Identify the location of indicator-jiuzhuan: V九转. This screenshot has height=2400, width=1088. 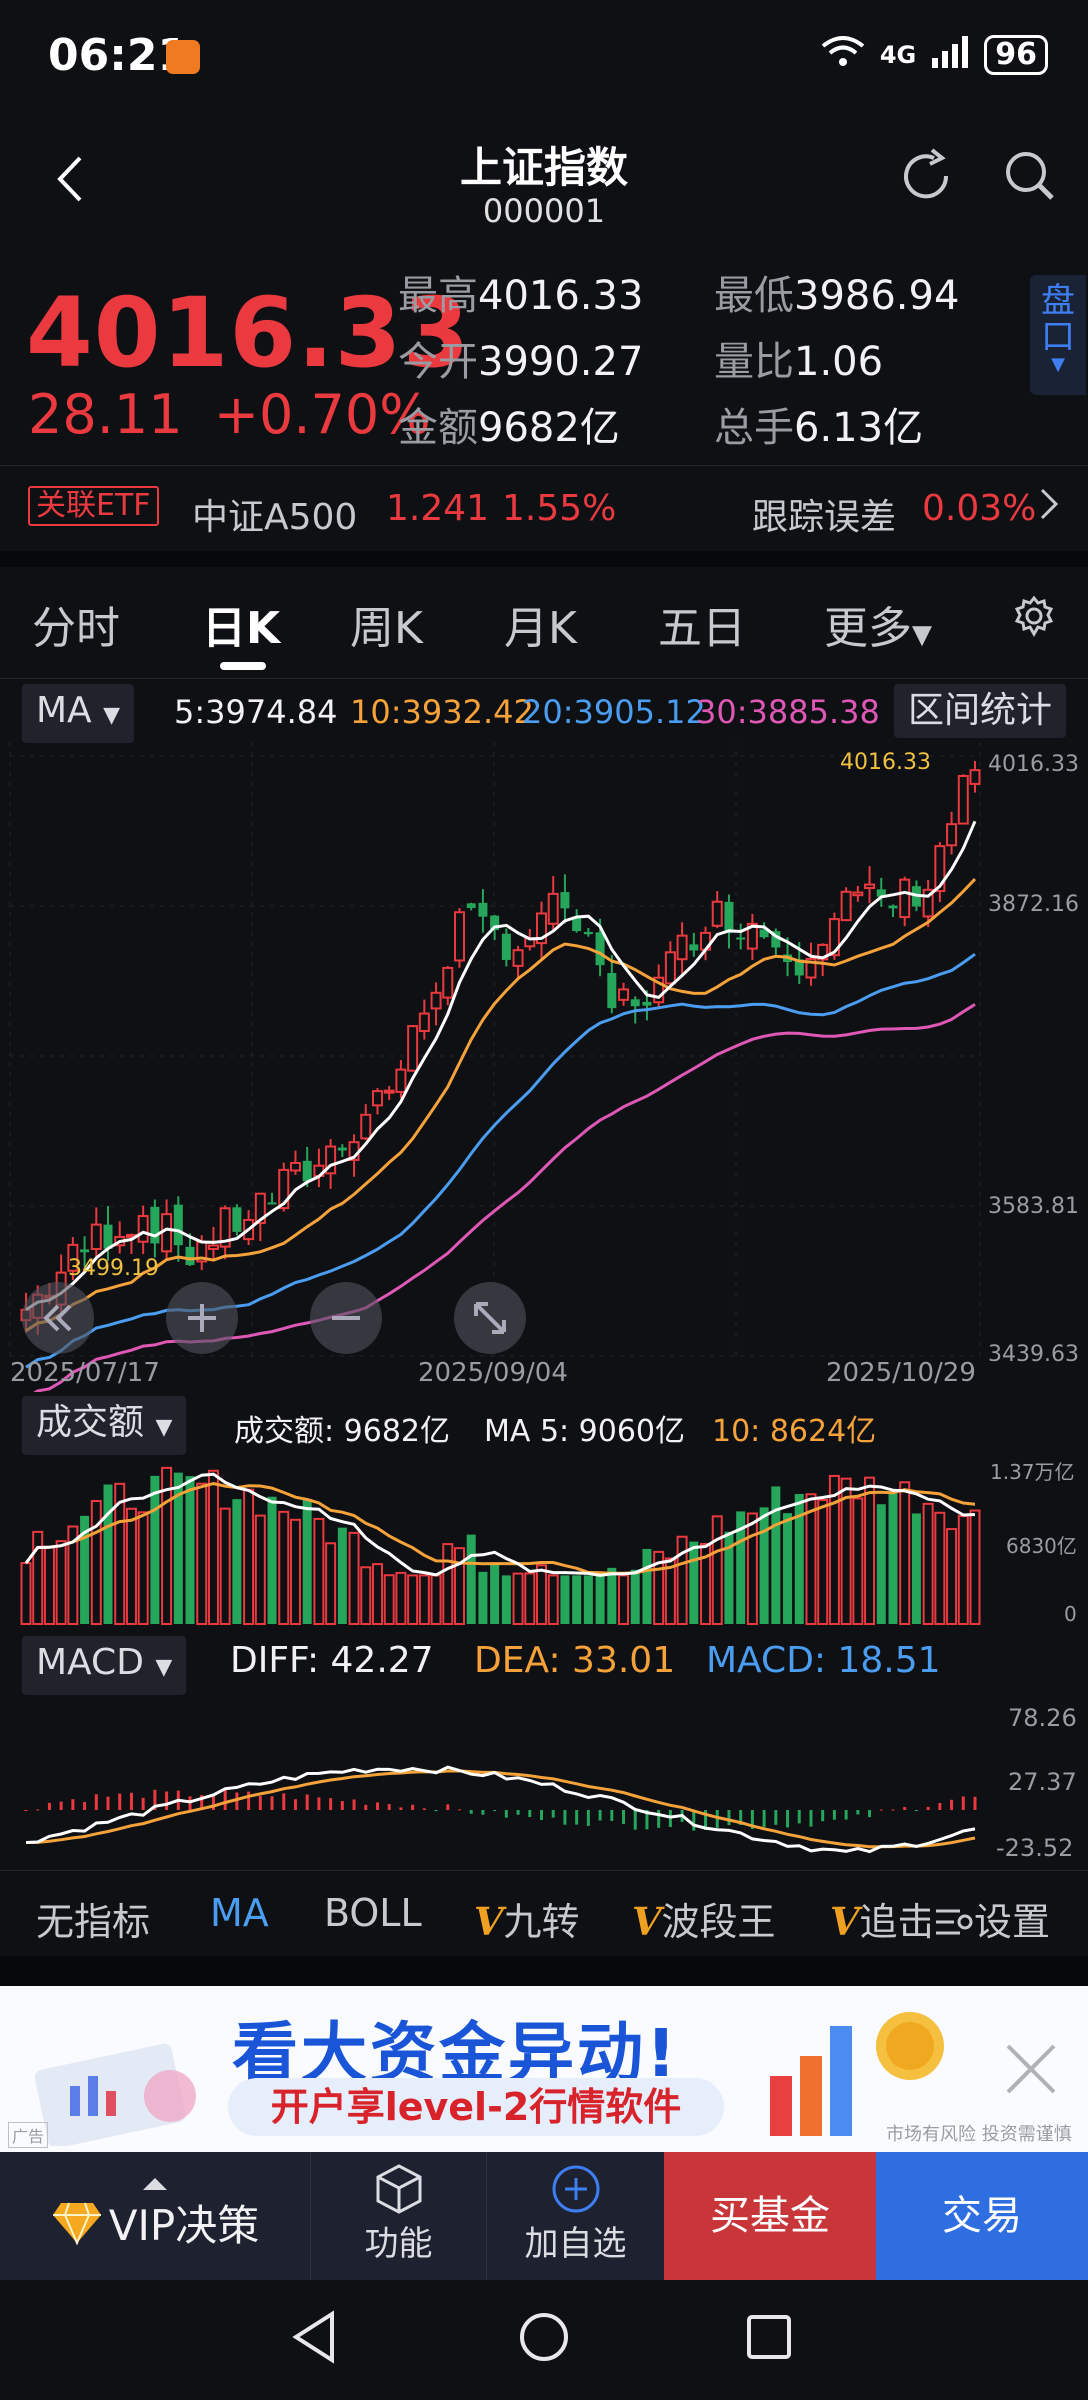
(527, 1918).